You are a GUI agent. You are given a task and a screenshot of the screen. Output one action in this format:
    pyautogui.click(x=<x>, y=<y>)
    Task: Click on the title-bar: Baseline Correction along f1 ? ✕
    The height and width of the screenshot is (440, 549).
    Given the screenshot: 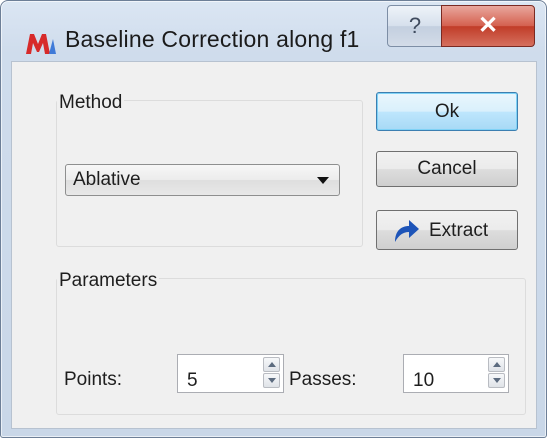 What is the action you would take?
    pyautogui.click(x=273, y=30)
    